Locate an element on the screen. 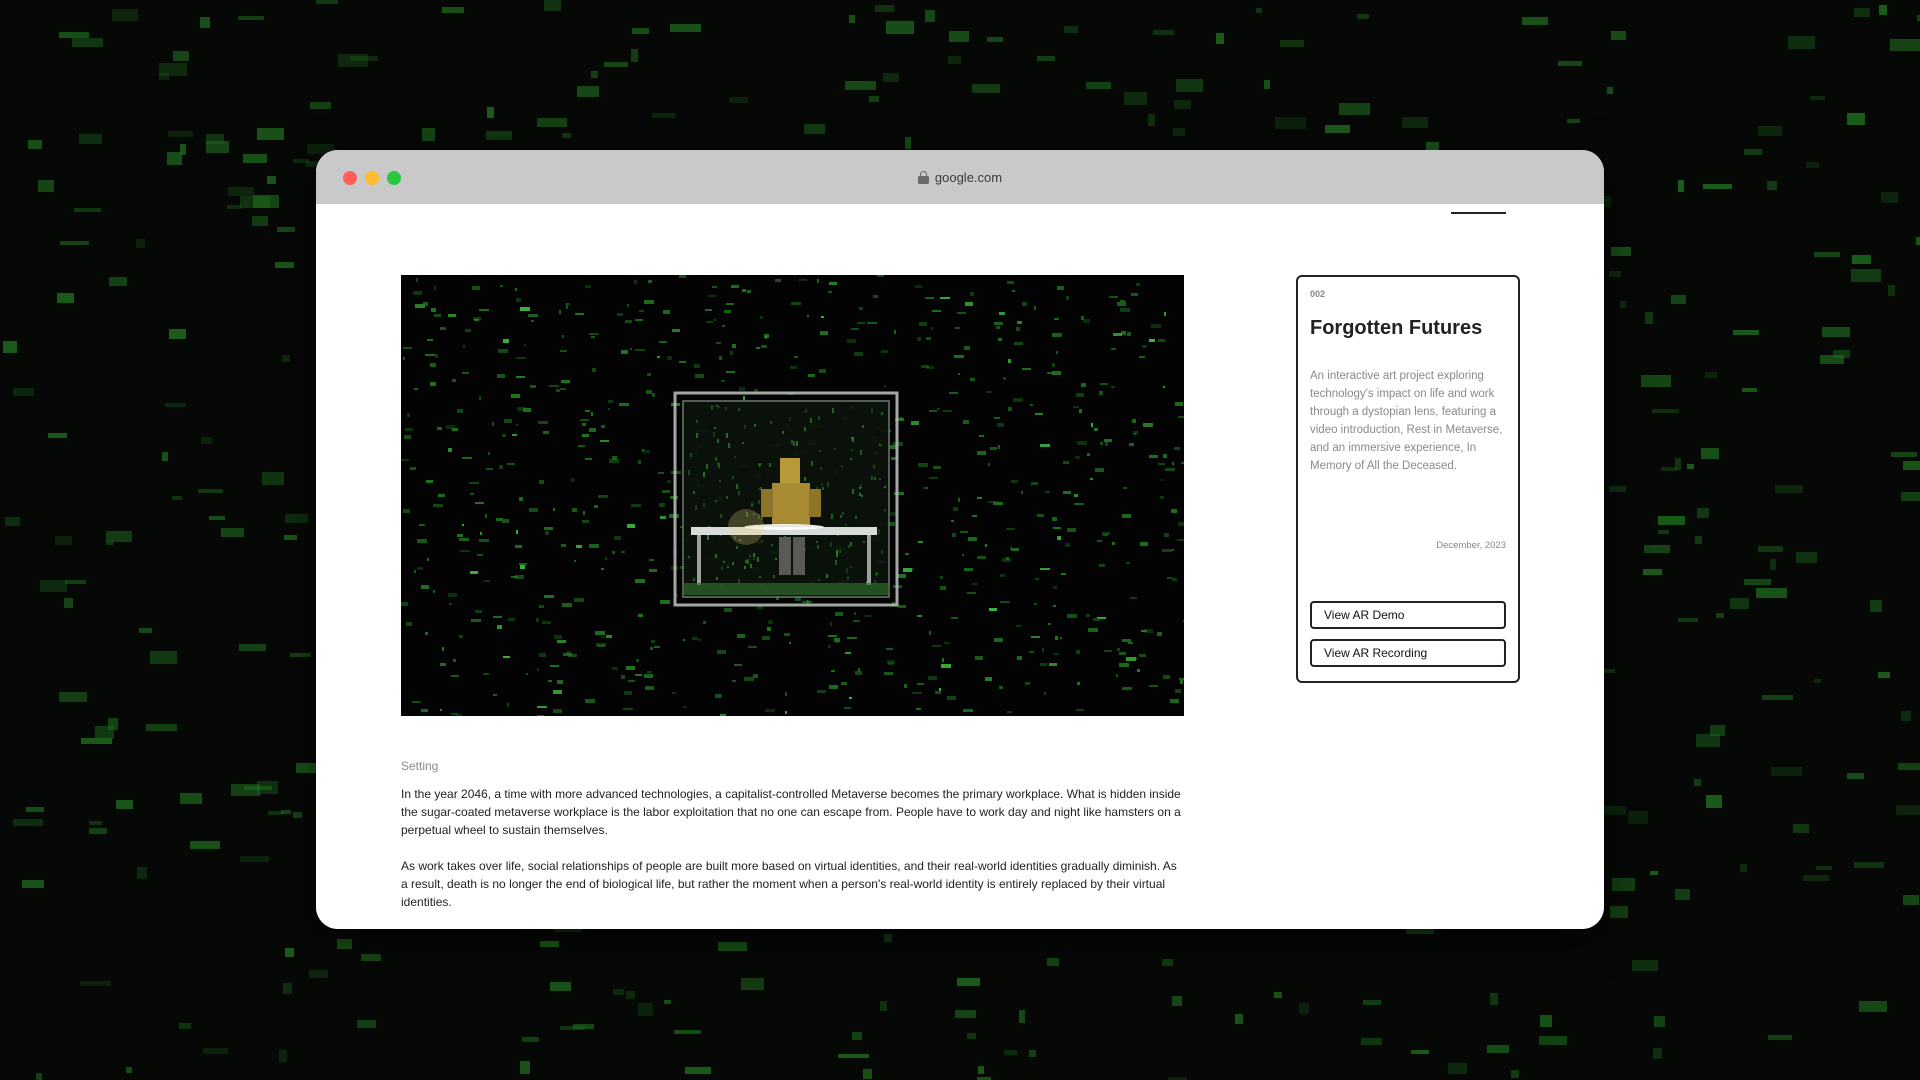 The width and height of the screenshot is (1920, 1080). project-number: 002 is located at coordinates (1318, 294).